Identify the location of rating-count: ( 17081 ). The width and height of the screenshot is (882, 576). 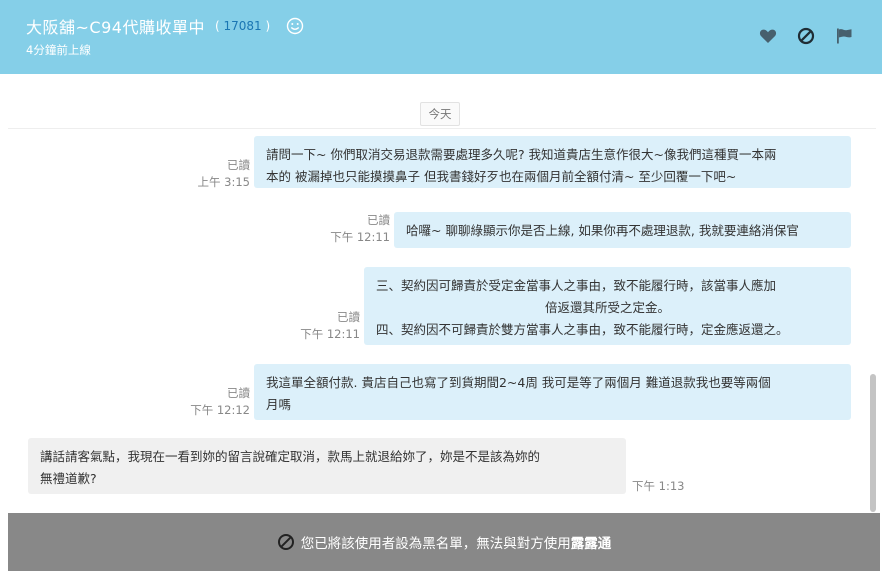
(242, 26).